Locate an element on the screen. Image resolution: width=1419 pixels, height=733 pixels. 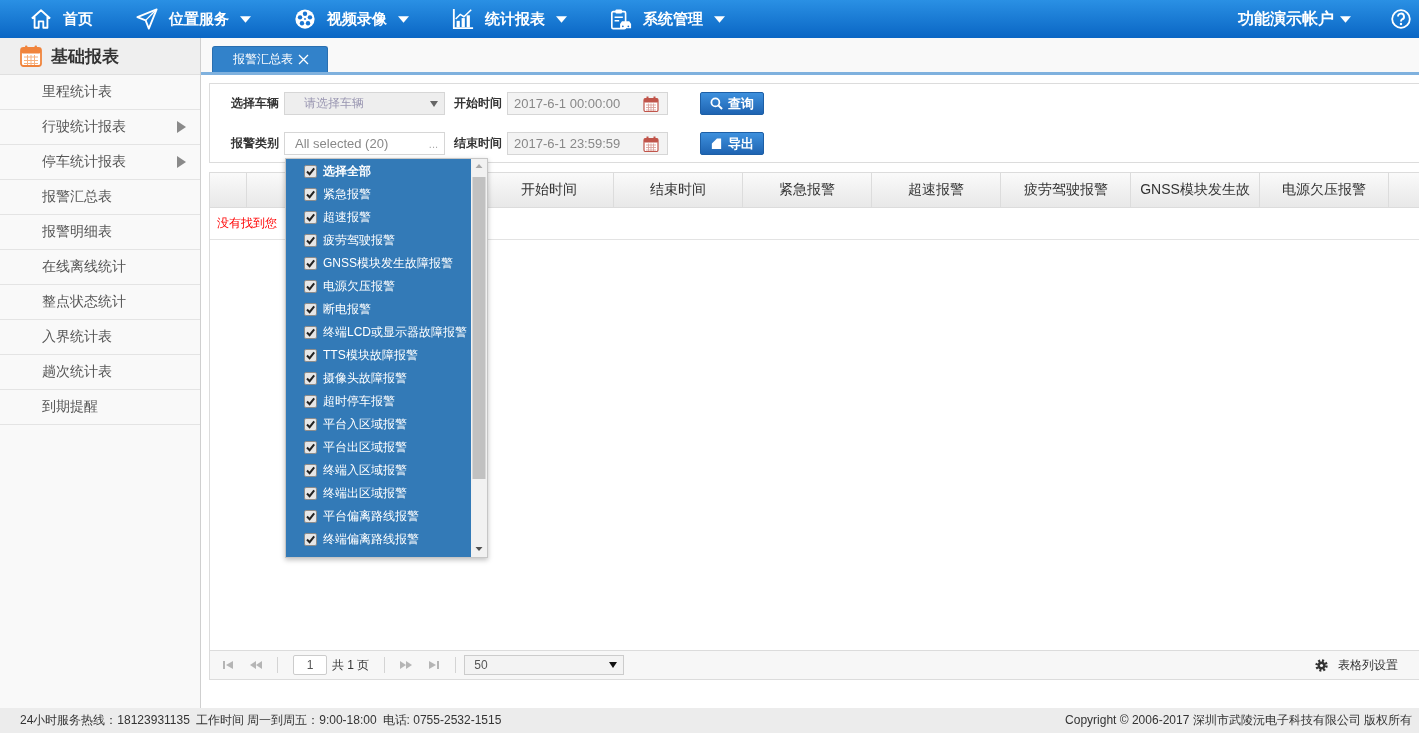
alarm-option: 终端LCD或显示器故障报警 is located at coordinates (378, 332).